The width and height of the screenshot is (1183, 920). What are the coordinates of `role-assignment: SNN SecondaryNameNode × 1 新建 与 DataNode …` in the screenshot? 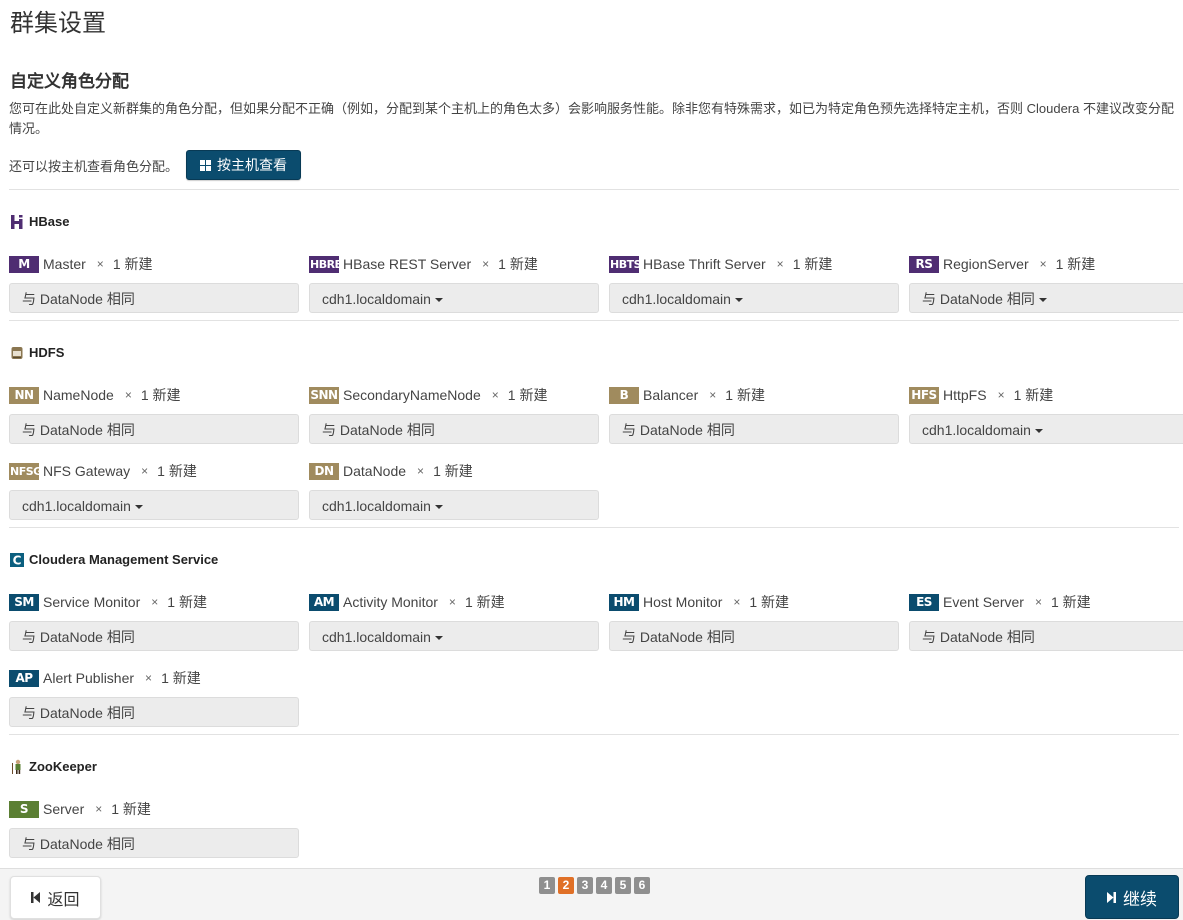 It's located at (454, 415).